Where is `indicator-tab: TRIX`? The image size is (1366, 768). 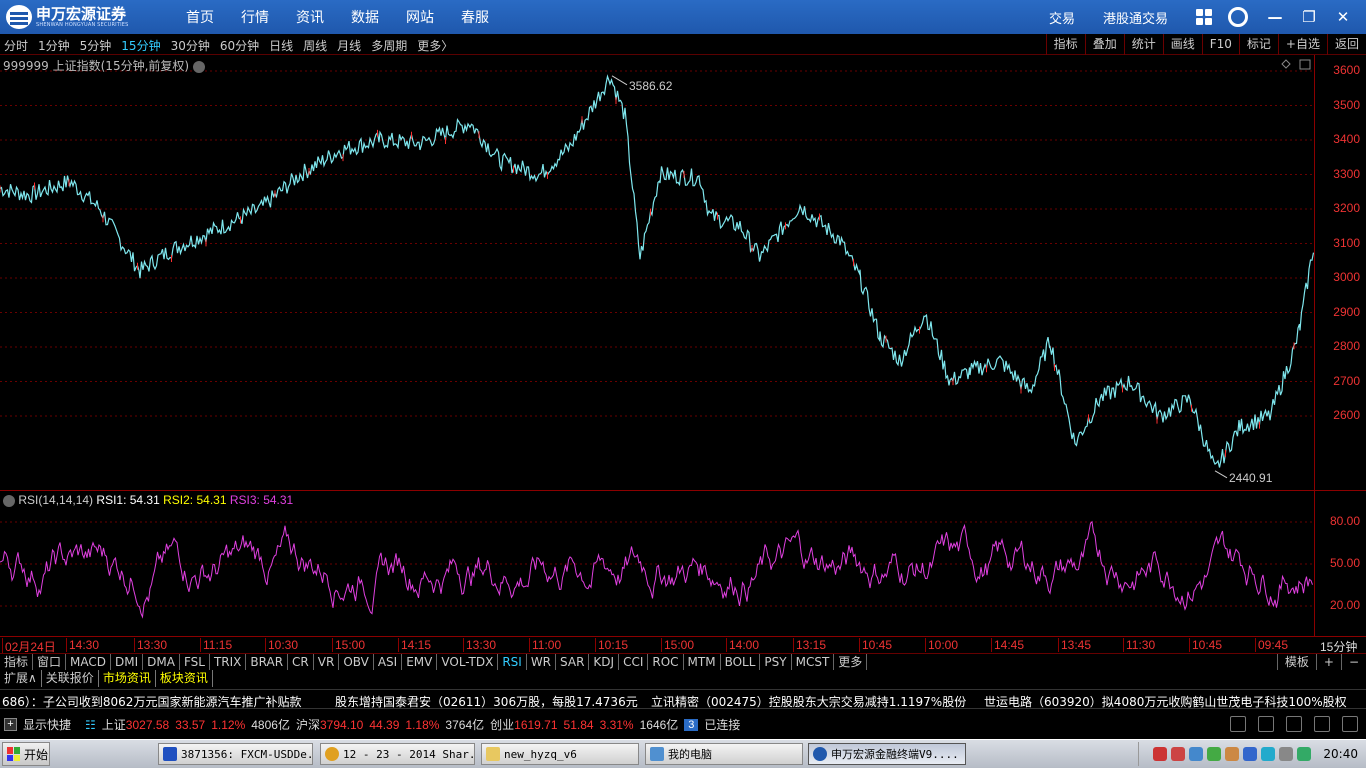
indicator-tab: TRIX is located at coordinates (228, 662).